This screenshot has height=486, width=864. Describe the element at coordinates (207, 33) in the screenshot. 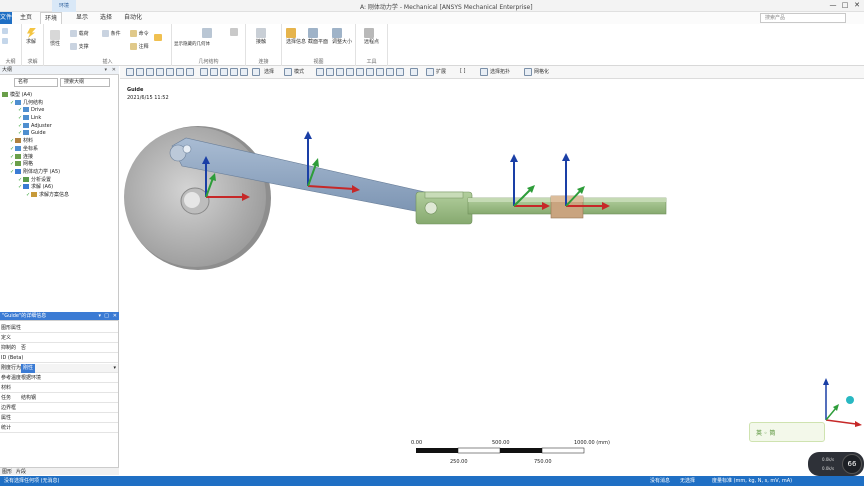

I see `hidden-bodies-button` at that location.